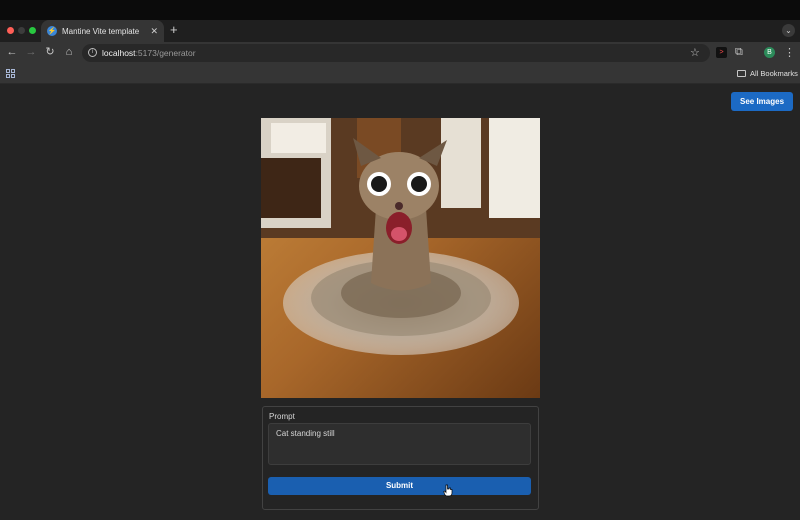  What do you see at coordinates (165, 53) in the screenshot?
I see `url-path: :5173/generator` at bounding box center [165, 53].